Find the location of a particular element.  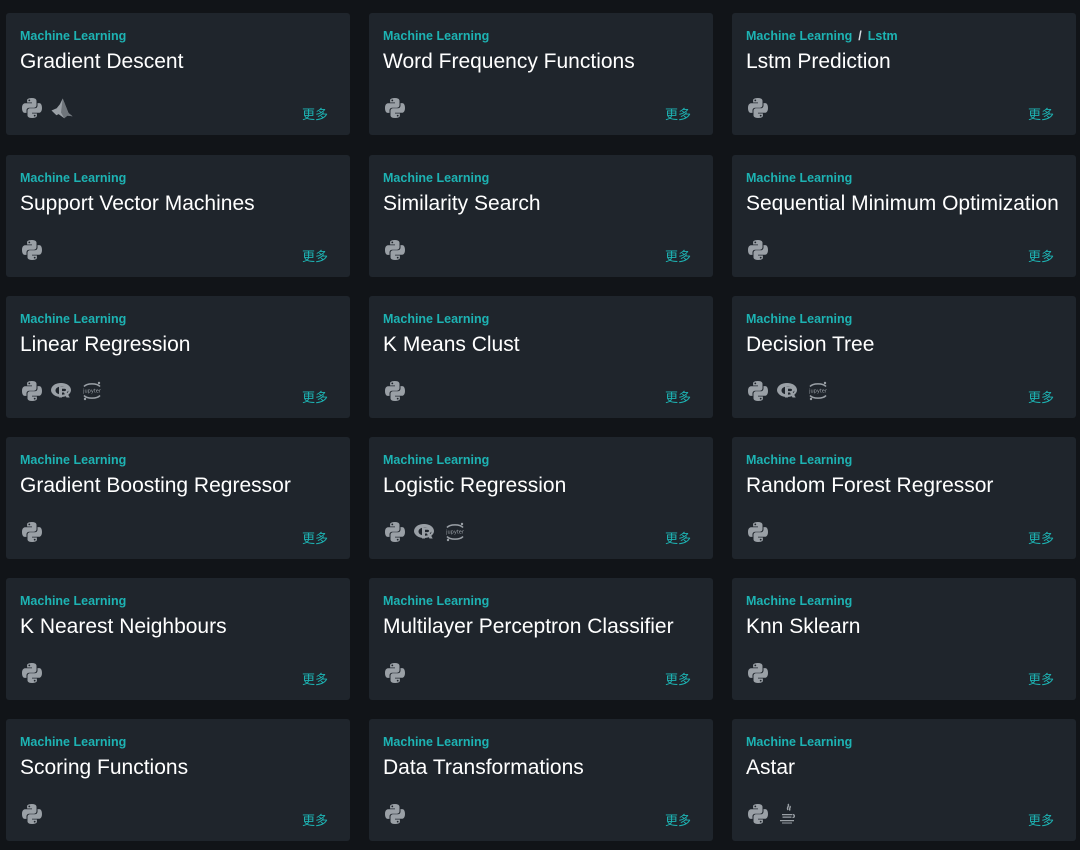

card-title: Linear Regression is located at coordinates (178, 345).